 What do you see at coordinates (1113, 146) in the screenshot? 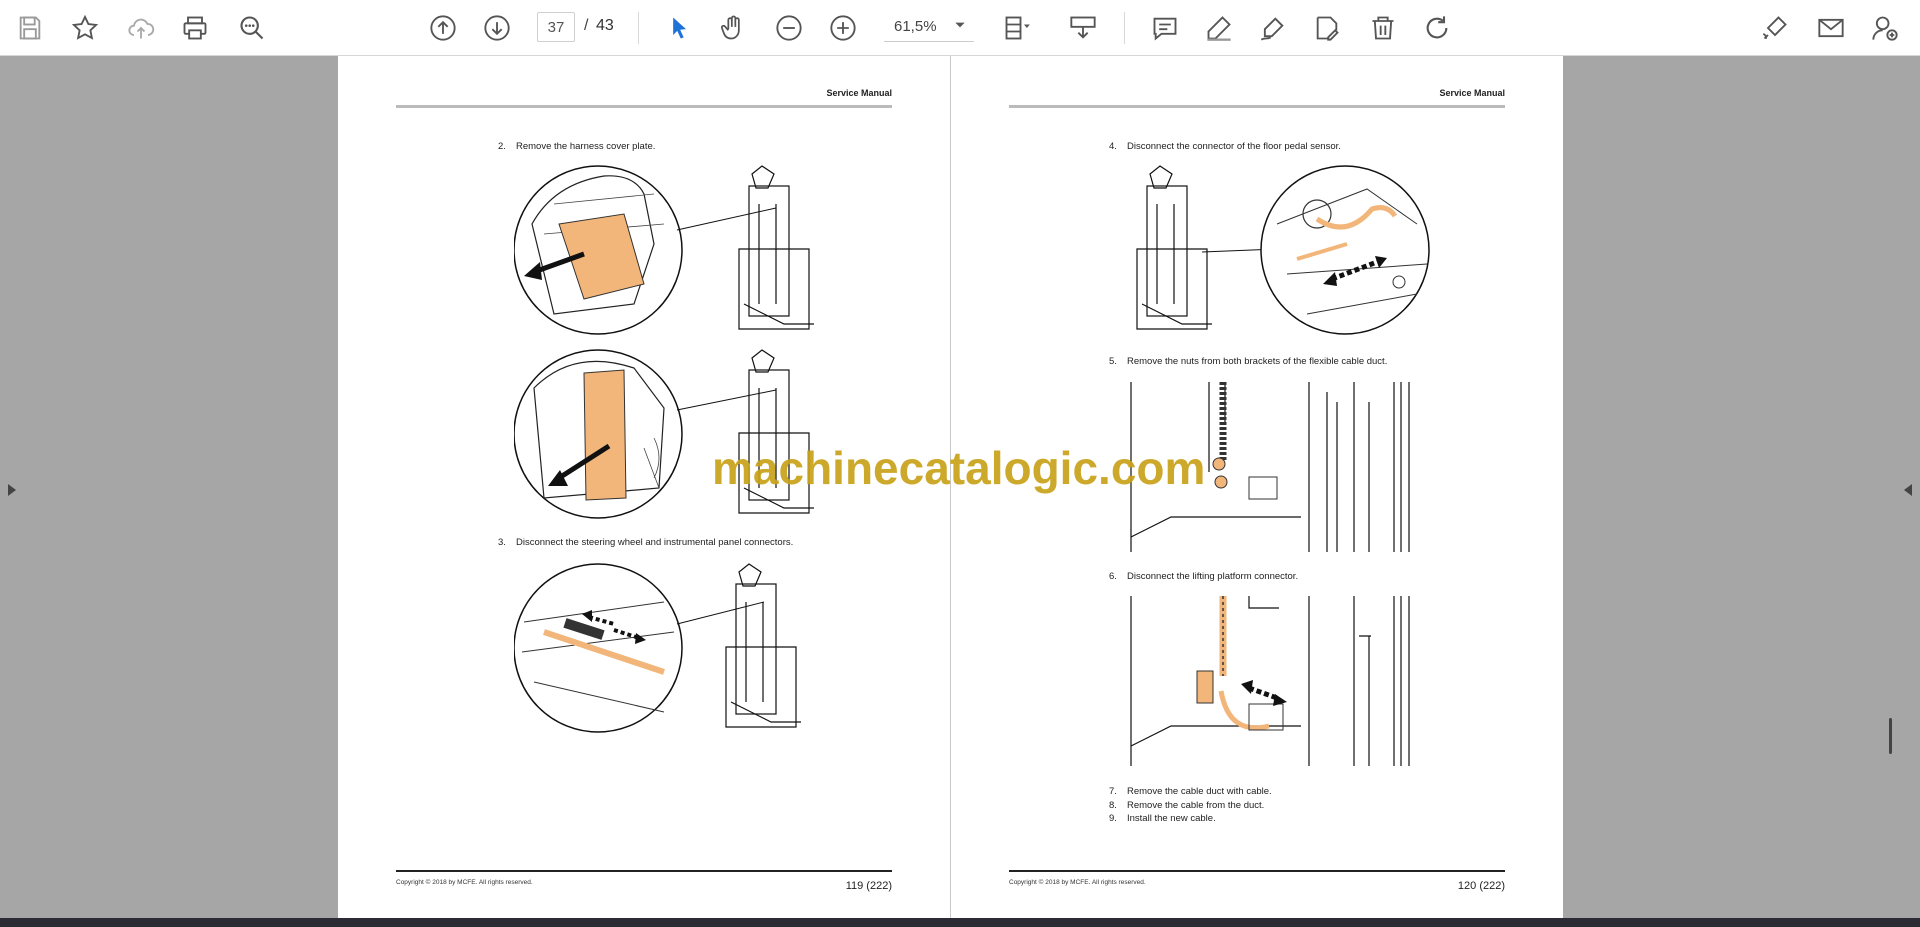
I see `step-number: 4.` at bounding box center [1113, 146].